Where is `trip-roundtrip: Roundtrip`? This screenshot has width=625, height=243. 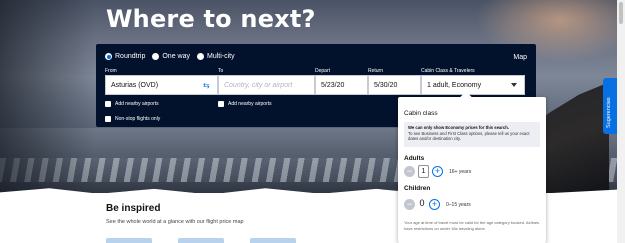 trip-roundtrip: Roundtrip is located at coordinates (125, 56).